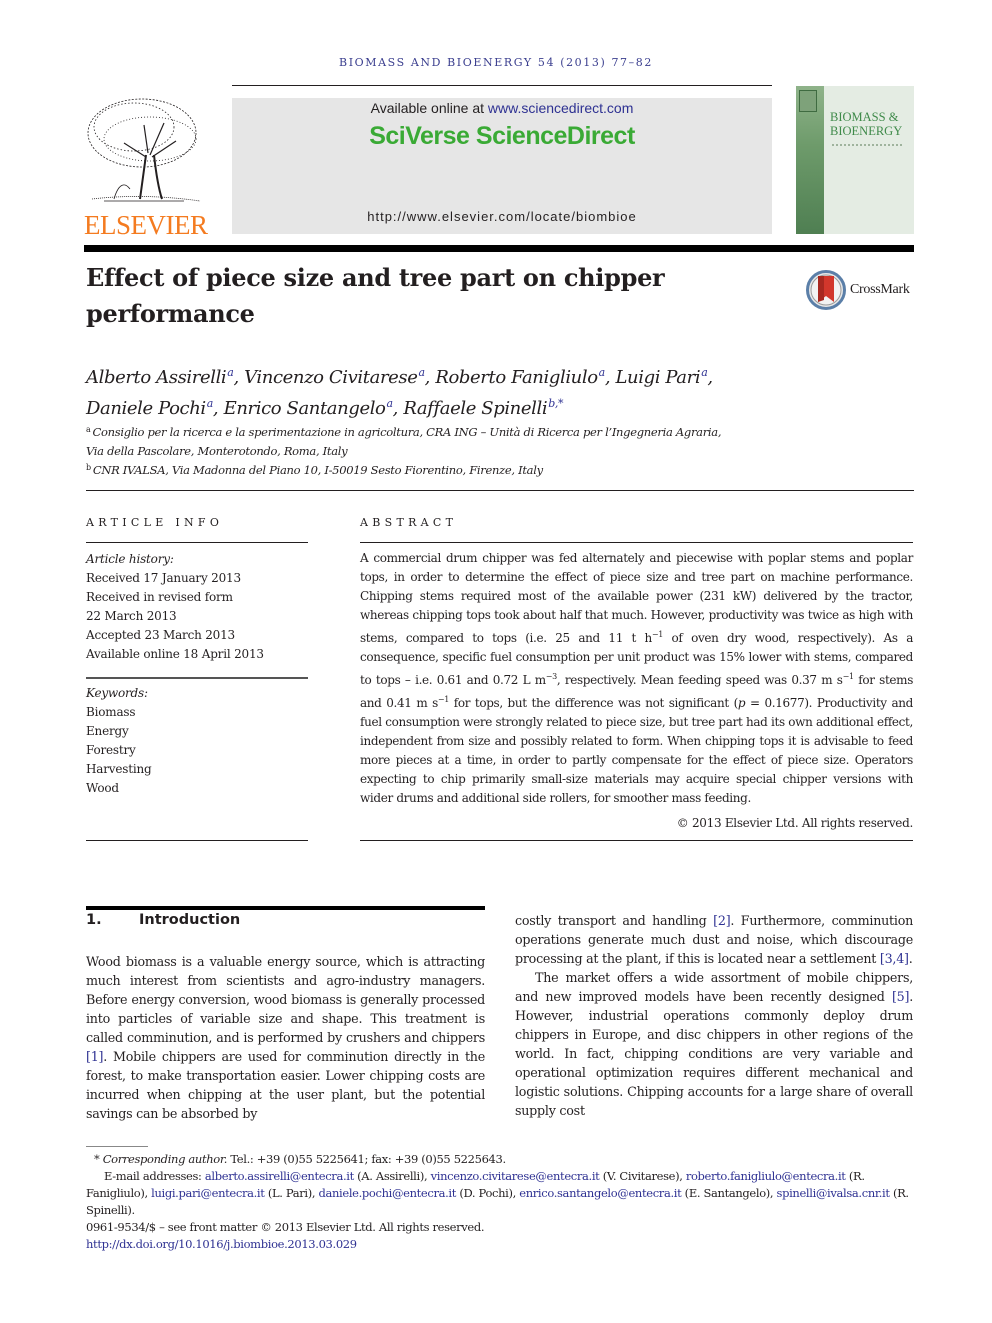 The height and width of the screenshot is (1323, 992). I want to click on history-item: Received 17 January 2013, so click(163, 578).